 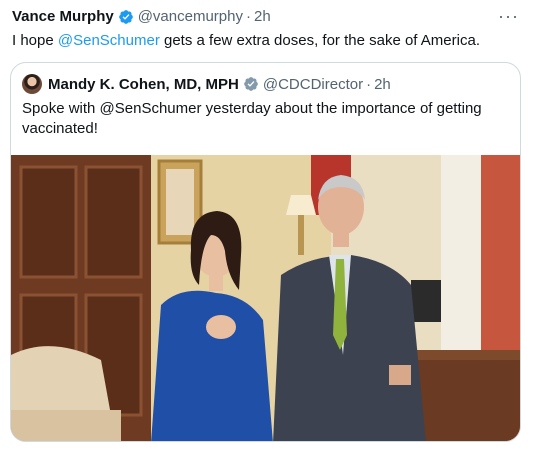 I want to click on tweet-header: Vance Murphy @vancemurphy · 2h, so click(x=141, y=16).